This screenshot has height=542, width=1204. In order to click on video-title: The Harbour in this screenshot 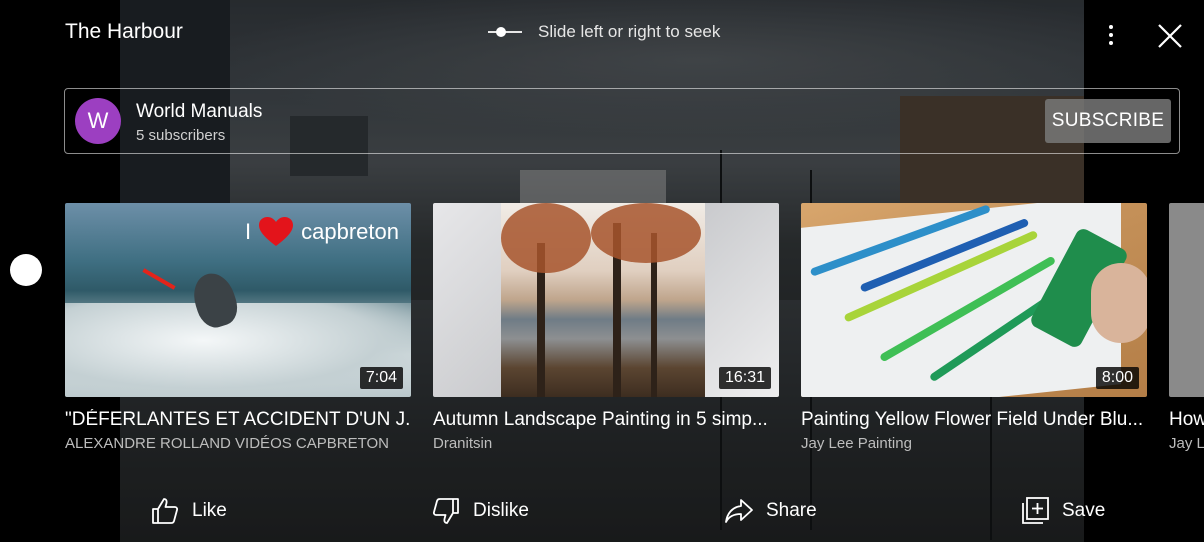, I will do `click(124, 31)`.